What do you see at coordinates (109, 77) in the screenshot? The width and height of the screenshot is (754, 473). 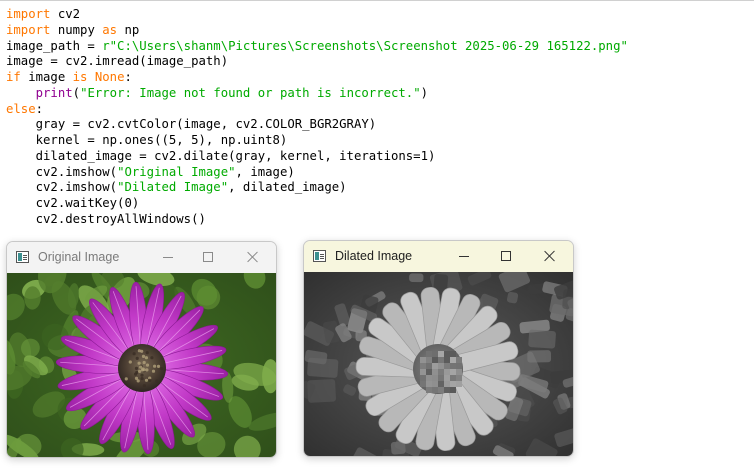 I see `code-token: None` at bounding box center [109, 77].